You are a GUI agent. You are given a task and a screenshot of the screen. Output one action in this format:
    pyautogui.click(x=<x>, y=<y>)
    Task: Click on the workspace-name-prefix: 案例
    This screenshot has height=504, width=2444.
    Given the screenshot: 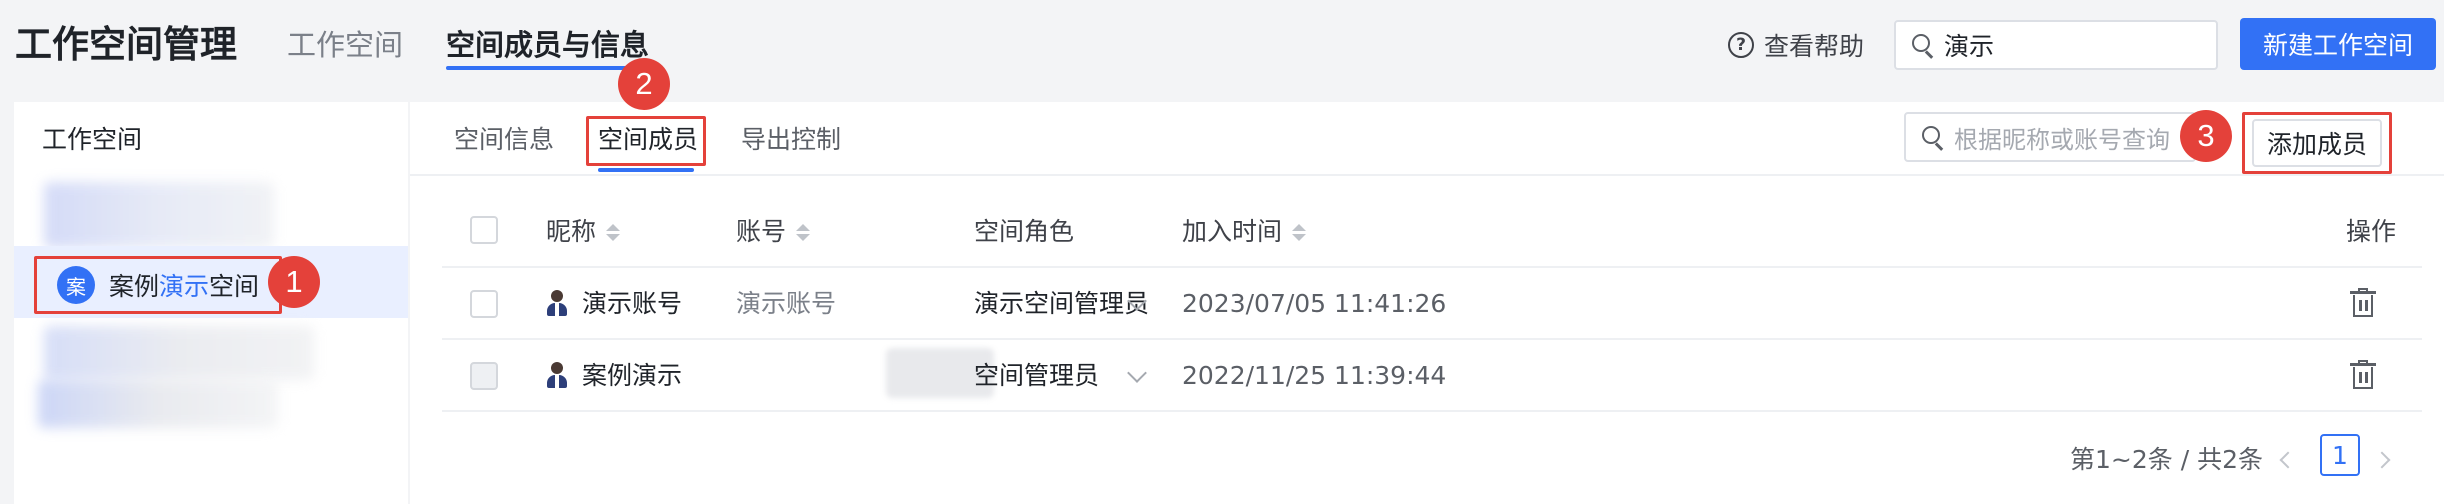 What is the action you would take?
    pyautogui.click(x=134, y=286)
    